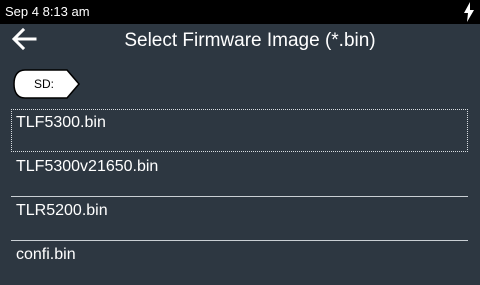  Describe the element at coordinates (87, 166) in the screenshot. I see `file-name: TLF5300v21650.bin` at that location.